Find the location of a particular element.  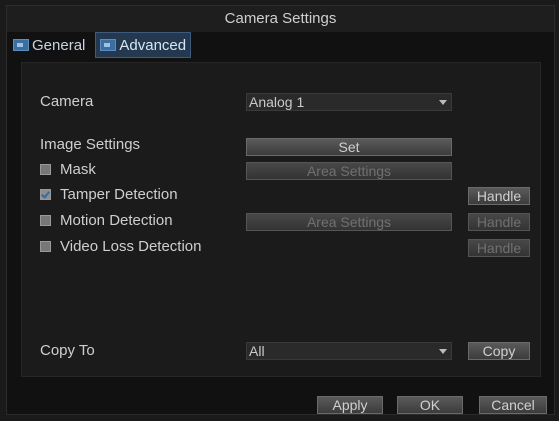

mask-label: Mask is located at coordinates (78, 169).